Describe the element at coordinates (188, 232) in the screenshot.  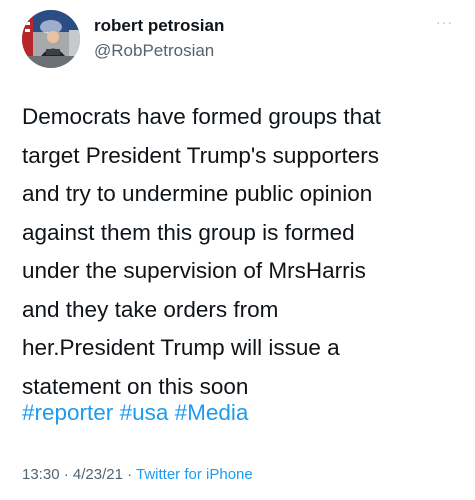
I see `tweet-text-line: against them this group is formed` at that location.